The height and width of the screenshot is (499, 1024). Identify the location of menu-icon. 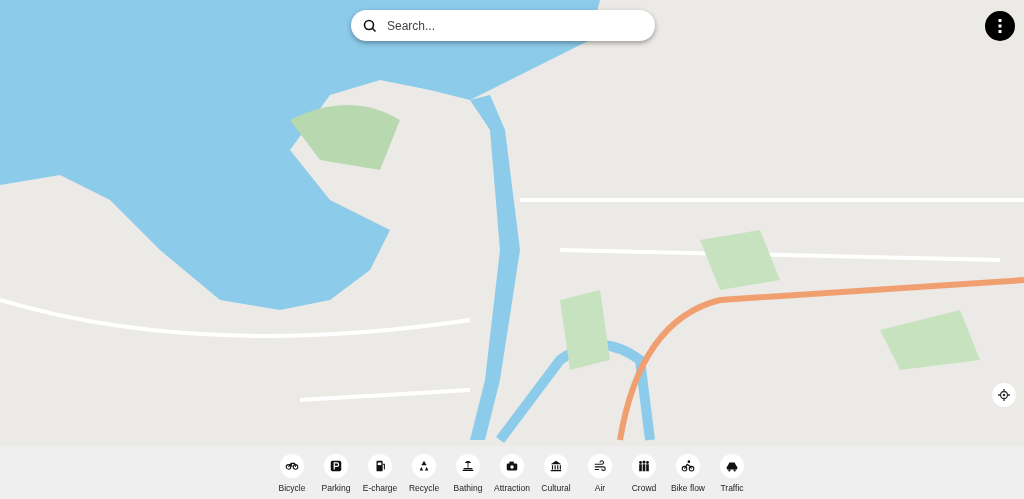
(1000, 26).